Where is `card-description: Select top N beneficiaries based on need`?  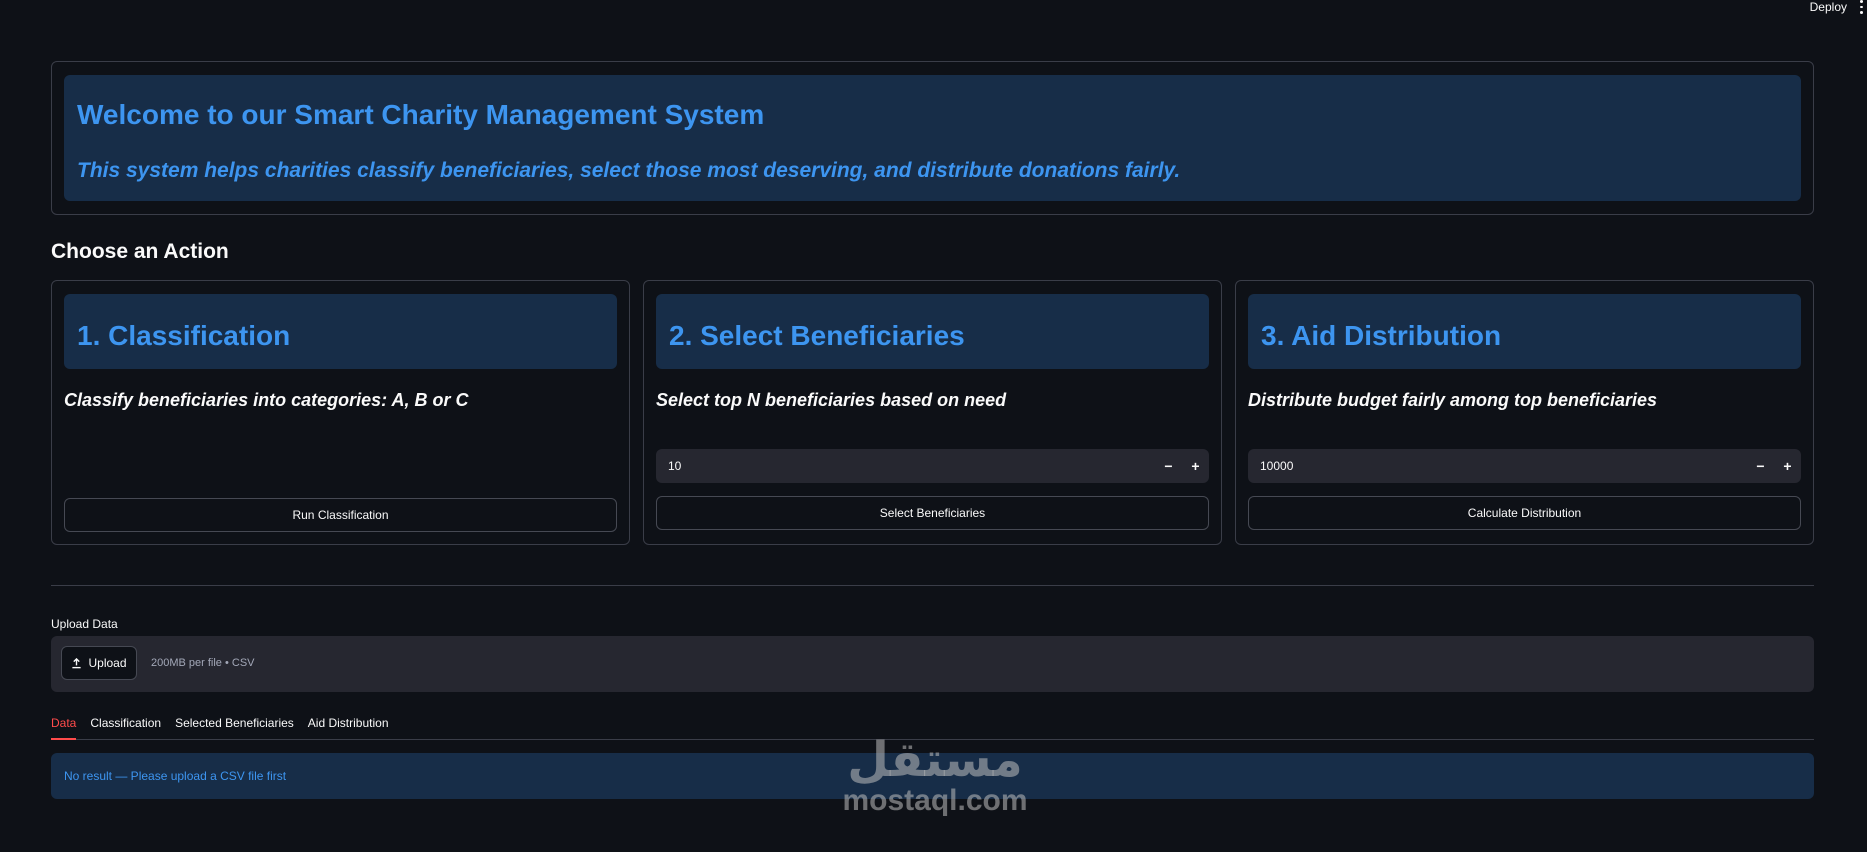 card-description: Select top N beneficiaries based on need is located at coordinates (831, 400).